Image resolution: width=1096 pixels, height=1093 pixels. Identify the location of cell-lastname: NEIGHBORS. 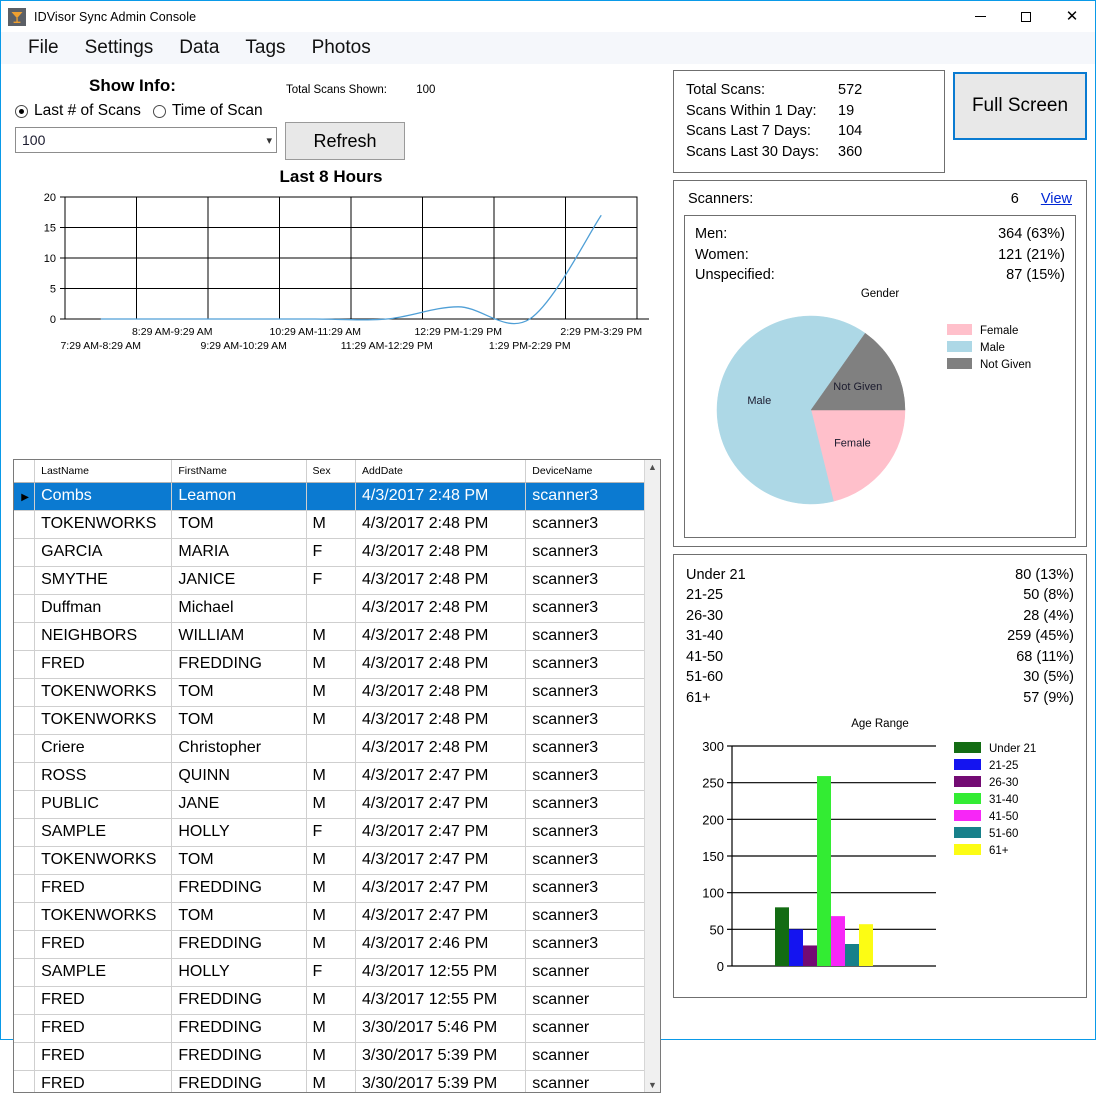
(103, 636).